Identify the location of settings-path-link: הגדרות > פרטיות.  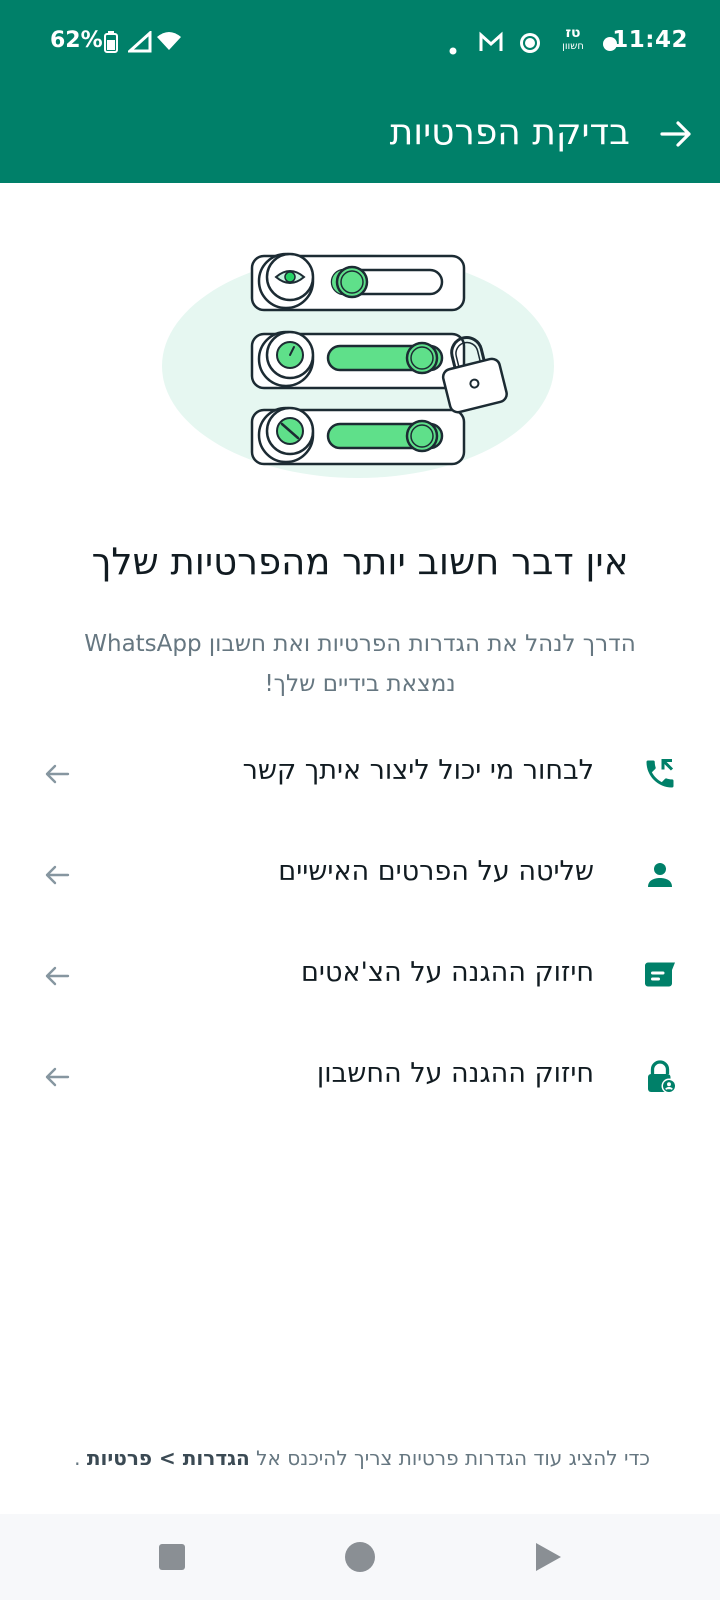
(168, 1458).